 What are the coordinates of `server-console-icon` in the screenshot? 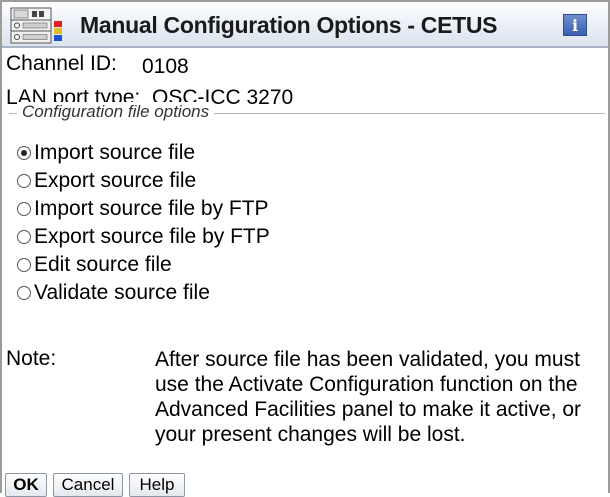 It's located at (36, 25).